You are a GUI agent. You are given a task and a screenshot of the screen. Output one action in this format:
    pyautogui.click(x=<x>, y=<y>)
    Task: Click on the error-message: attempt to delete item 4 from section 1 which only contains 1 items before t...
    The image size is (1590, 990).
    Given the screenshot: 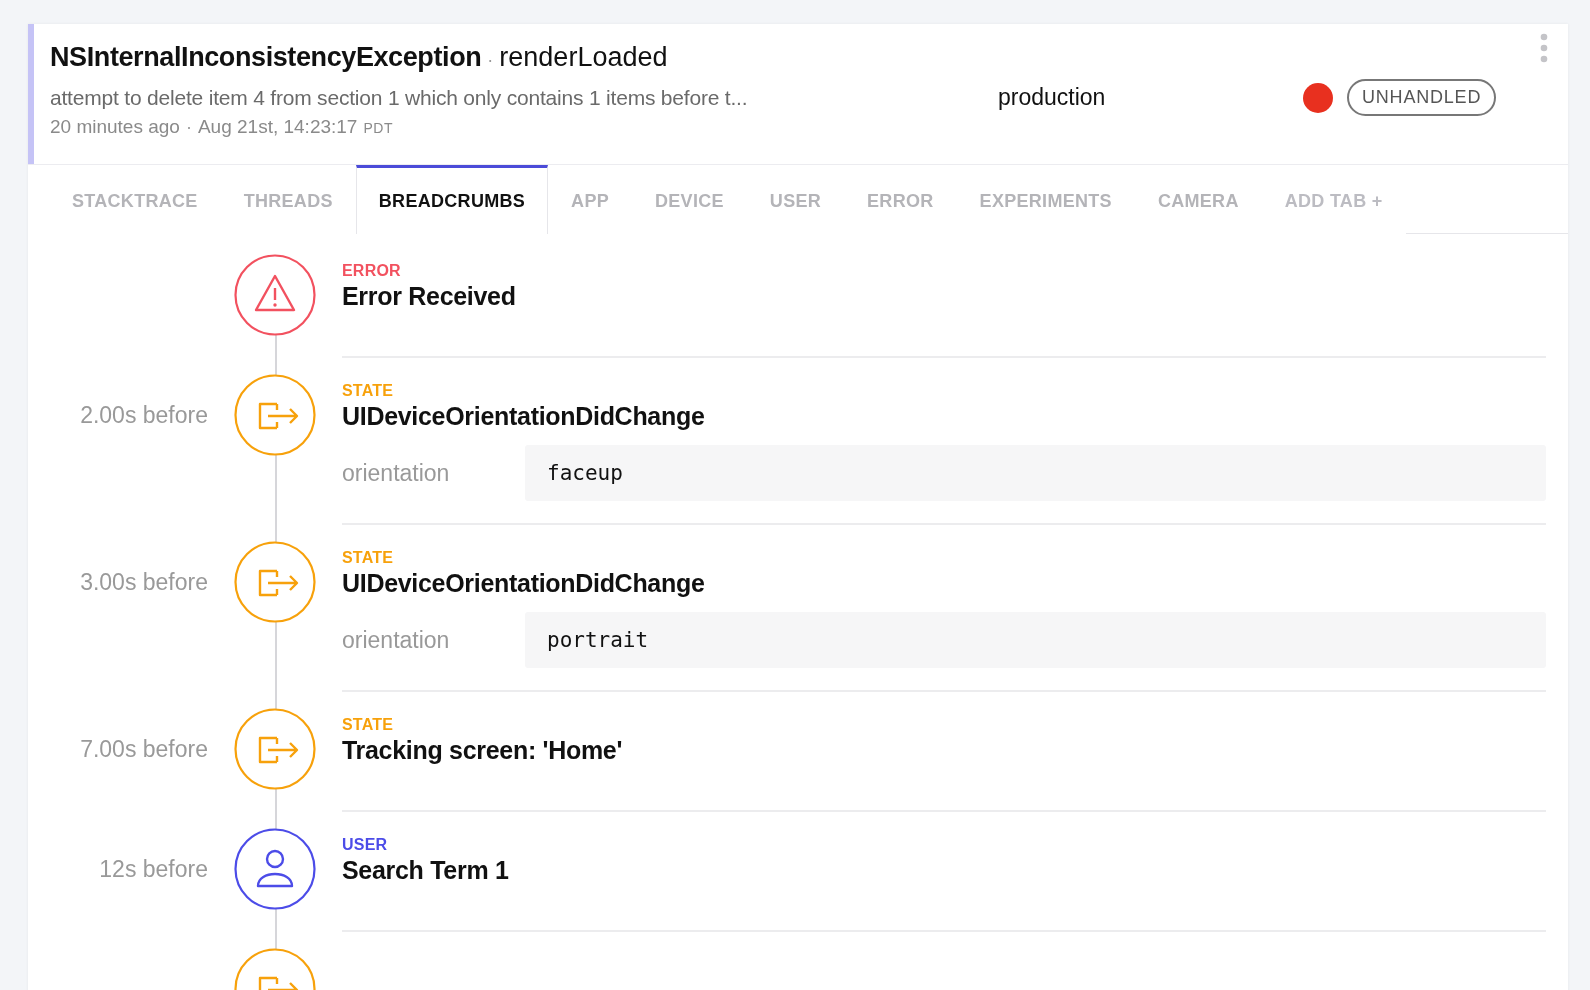 What is the action you would take?
    pyautogui.click(x=399, y=97)
    